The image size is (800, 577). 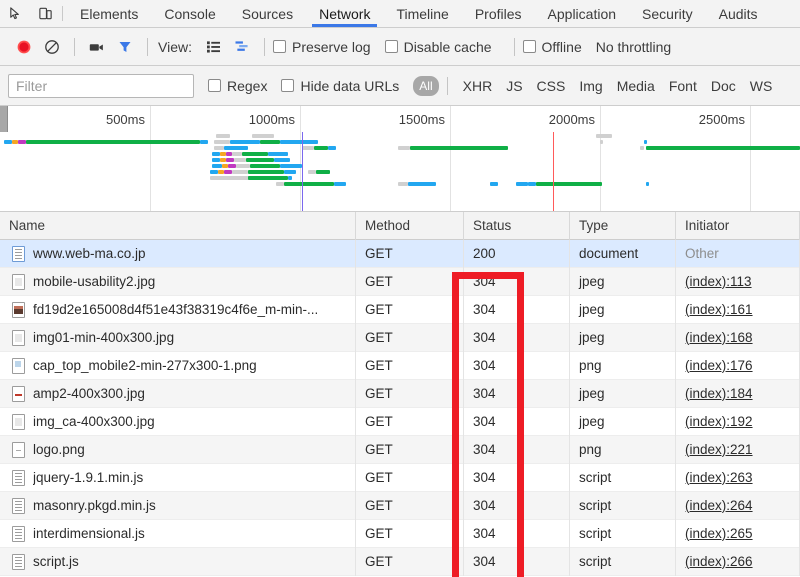 I want to click on search-input, so click(x=101, y=85).